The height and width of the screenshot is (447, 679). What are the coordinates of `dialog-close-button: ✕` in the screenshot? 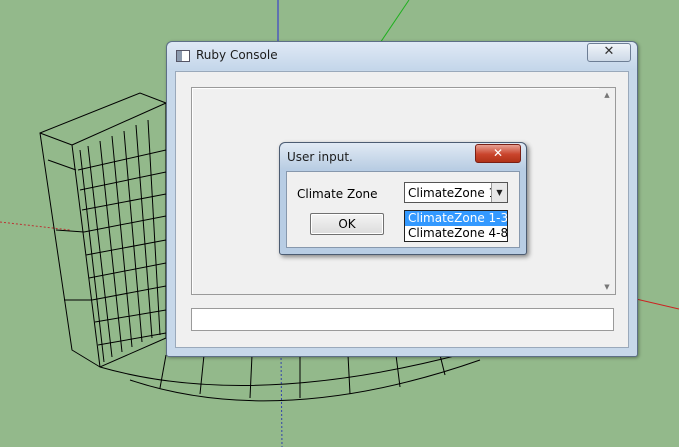 It's located at (498, 153).